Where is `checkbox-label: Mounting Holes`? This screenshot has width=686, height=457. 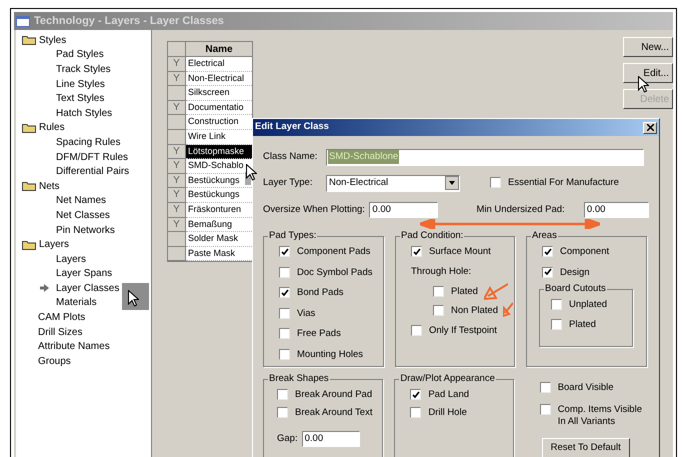
checkbox-label: Mounting Holes is located at coordinates (330, 354).